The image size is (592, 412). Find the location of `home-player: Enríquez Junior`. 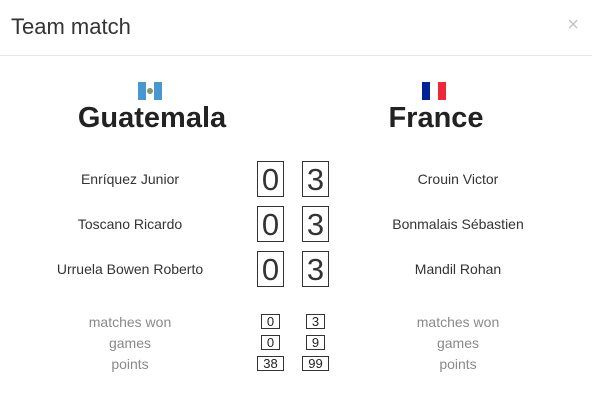

home-player: Enríquez Junior is located at coordinates (130, 179).